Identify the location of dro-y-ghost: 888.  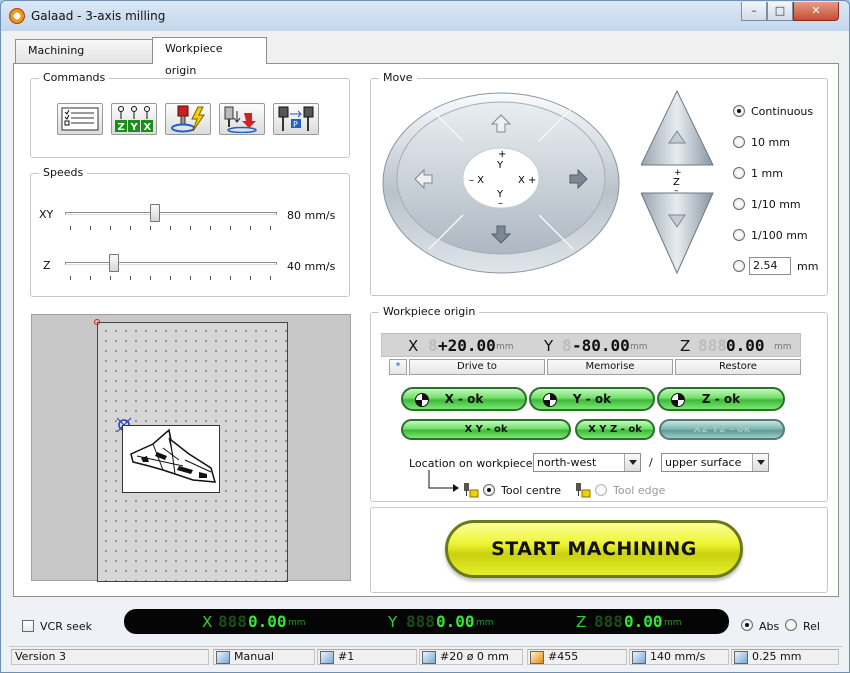
(420, 621).